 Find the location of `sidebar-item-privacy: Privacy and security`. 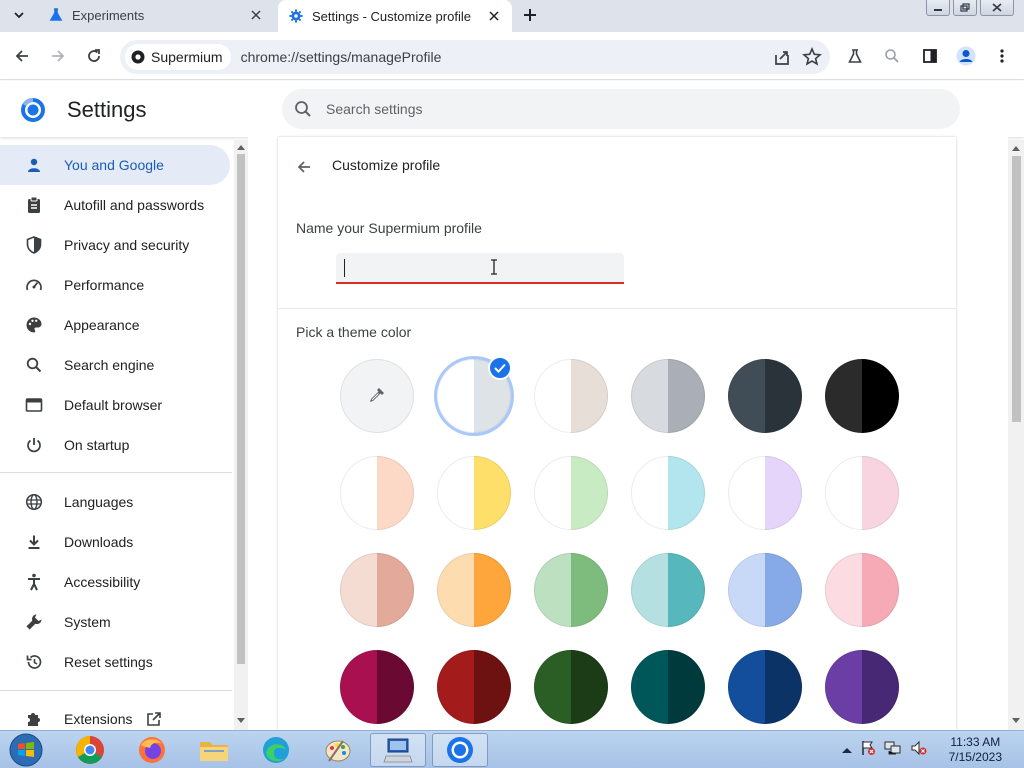

sidebar-item-privacy: Privacy and security is located at coordinates (115, 245).